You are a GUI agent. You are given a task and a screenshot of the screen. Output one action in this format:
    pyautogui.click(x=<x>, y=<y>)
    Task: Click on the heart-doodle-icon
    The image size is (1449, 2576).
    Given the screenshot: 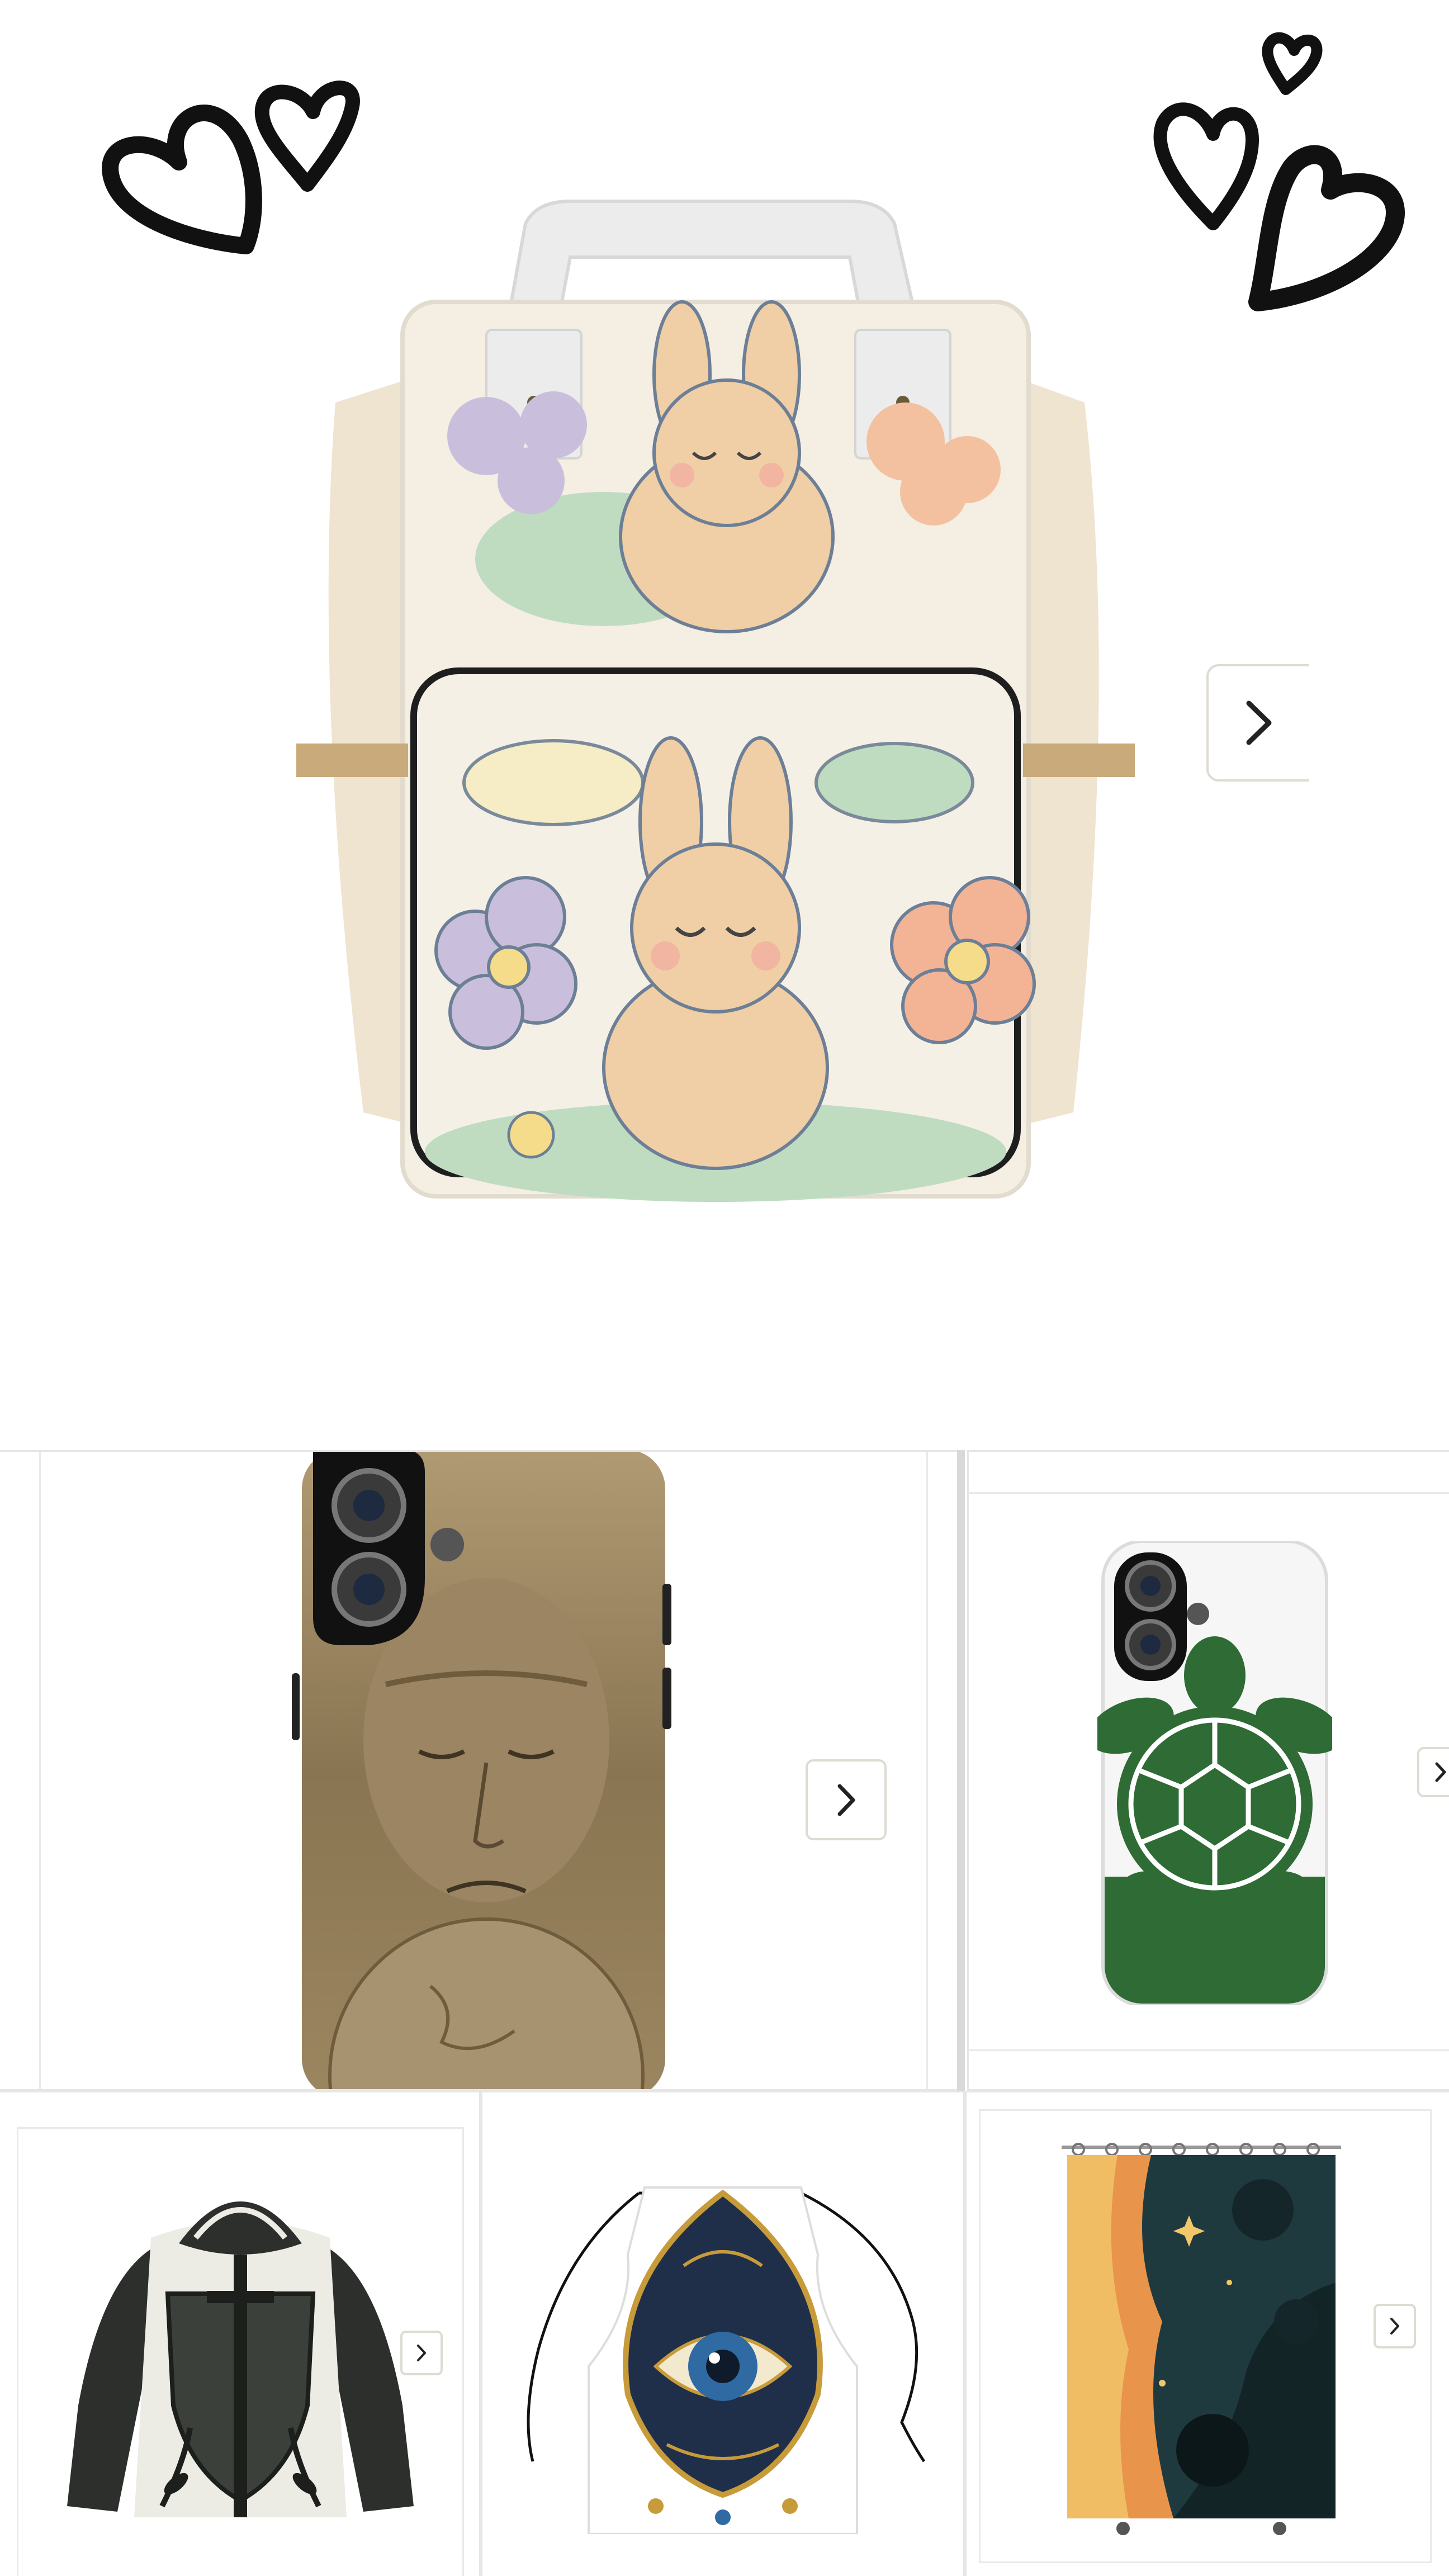 What is the action you would take?
    pyautogui.click(x=1279, y=171)
    